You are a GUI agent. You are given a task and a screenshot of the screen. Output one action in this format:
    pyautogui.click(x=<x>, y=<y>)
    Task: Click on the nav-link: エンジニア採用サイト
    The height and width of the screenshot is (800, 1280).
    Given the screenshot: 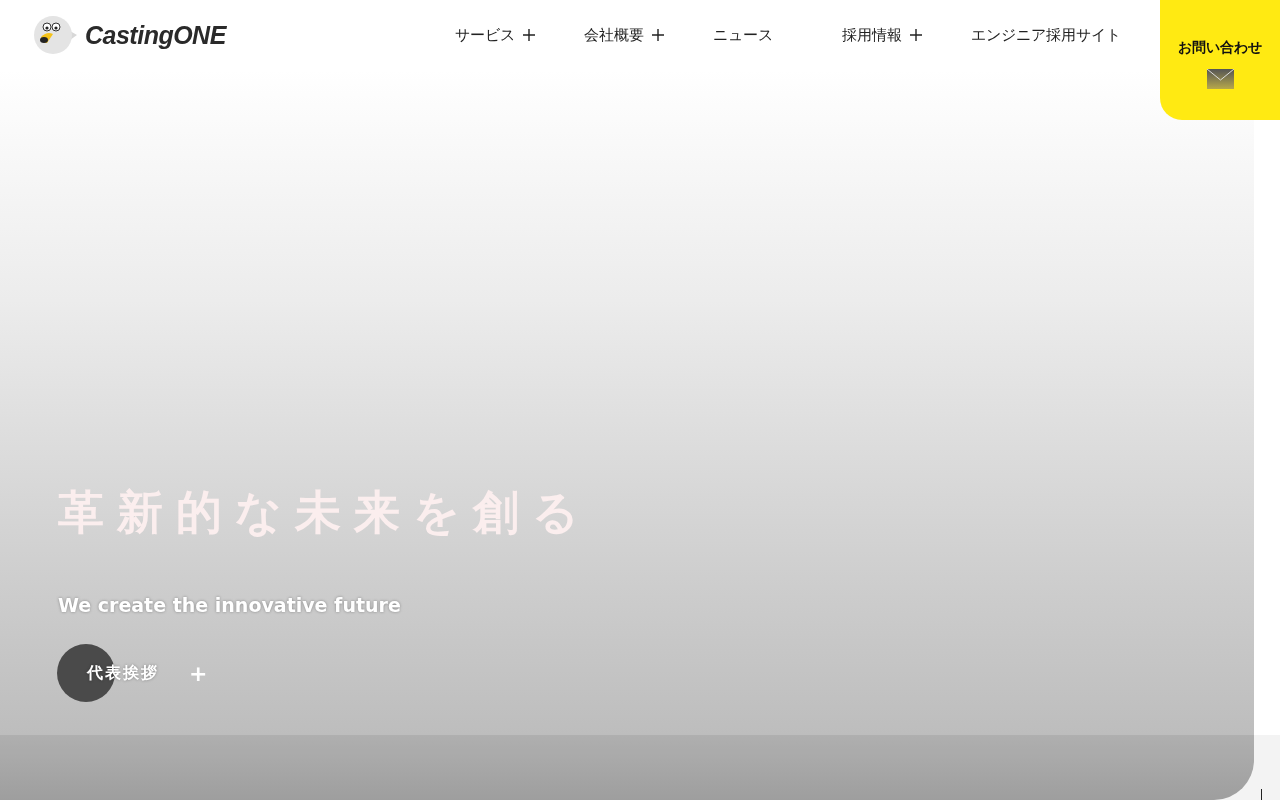 What is the action you would take?
    pyautogui.click(x=1050, y=35)
    